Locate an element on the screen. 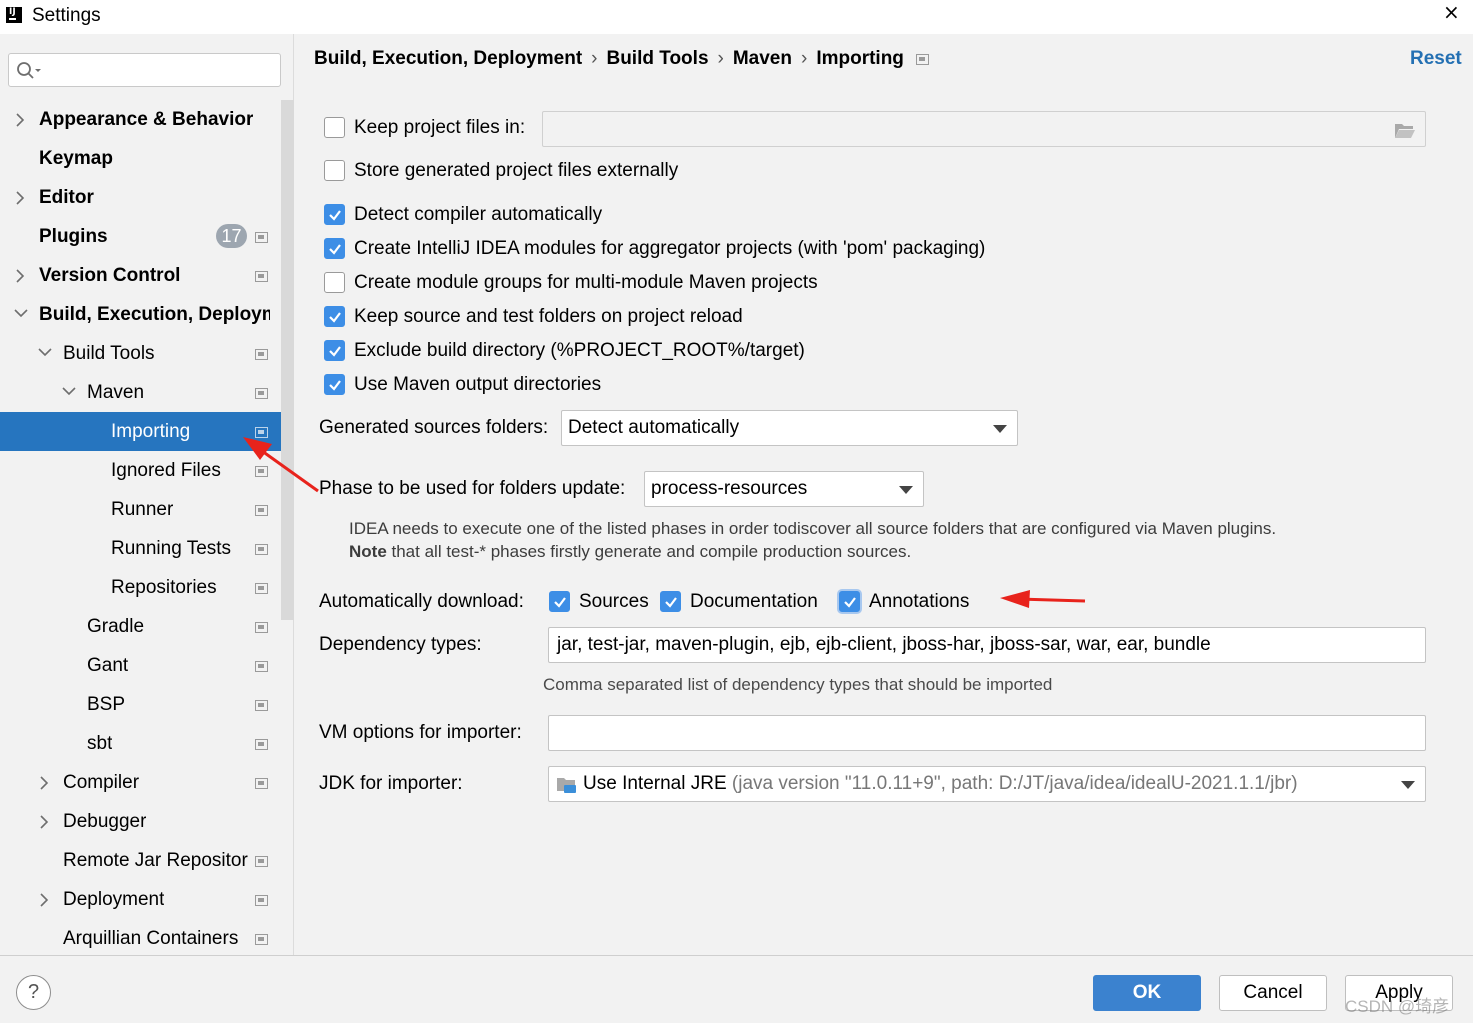 This screenshot has width=1473, height=1023. tree-item-compiler: Compiler is located at coordinates (147, 782).